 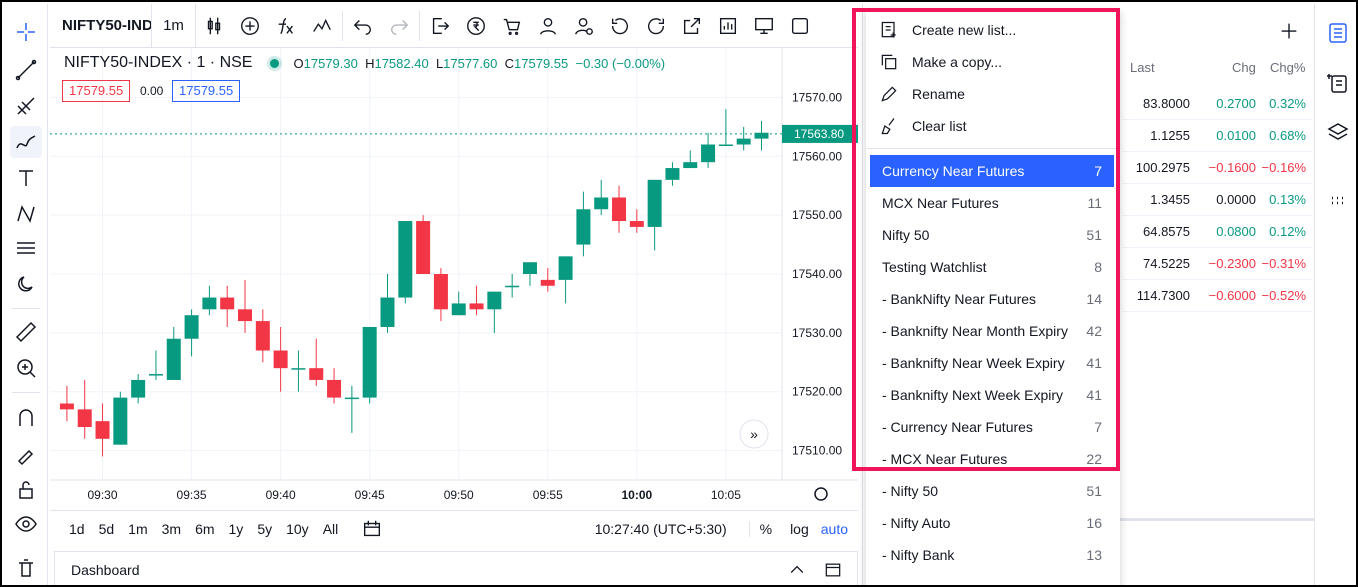 What do you see at coordinates (456, 568) in the screenshot?
I see `dashboard-panel: Dashboard` at bounding box center [456, 568].